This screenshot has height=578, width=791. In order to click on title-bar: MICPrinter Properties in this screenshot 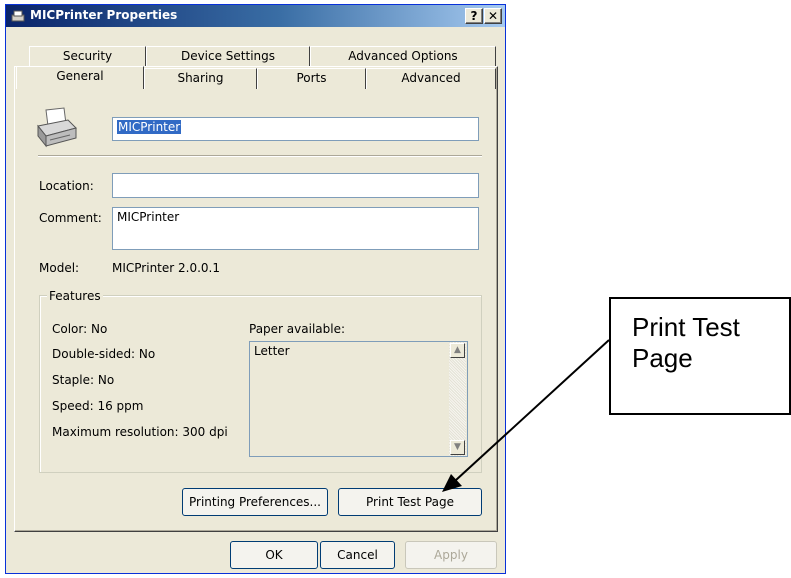, I will do `click(255, 16)`.